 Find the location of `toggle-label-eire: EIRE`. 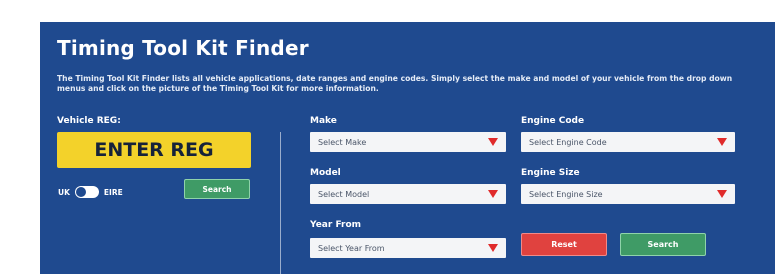

toggle-label-eire: EIRE is located at coordinates (113, 192).